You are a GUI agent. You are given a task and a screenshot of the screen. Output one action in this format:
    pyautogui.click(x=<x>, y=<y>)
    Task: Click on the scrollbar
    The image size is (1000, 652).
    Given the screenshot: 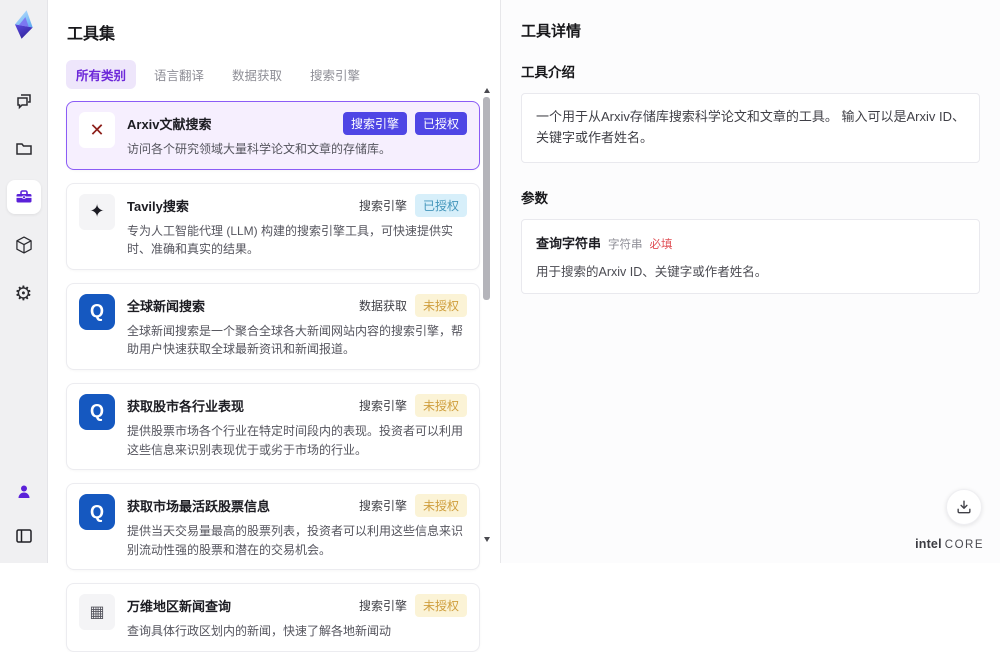 What is the action you would take?
    pyautogui.click(x=487, y=318)
    